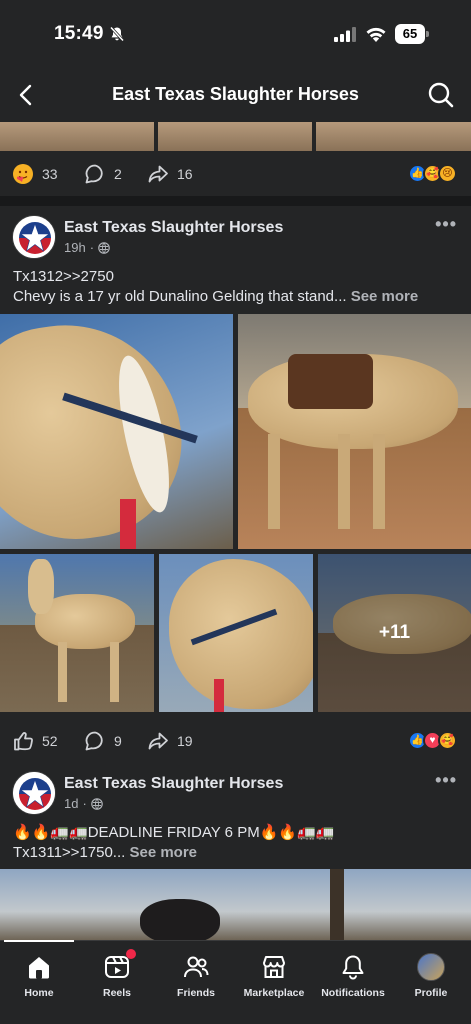  I want to click on nav-profile: Profile, so click(431, 982).